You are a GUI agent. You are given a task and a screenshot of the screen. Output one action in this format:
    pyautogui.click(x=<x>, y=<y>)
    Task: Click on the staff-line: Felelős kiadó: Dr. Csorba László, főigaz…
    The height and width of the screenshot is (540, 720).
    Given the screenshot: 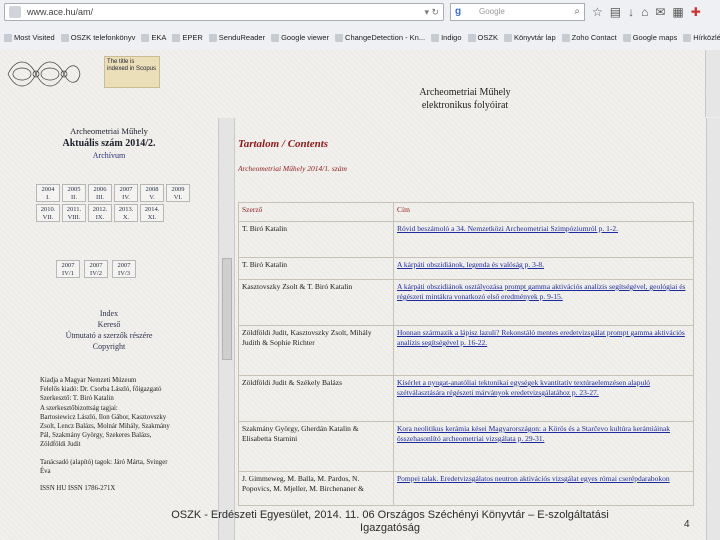 What is the action you would take?
    pyautogui.click(x=101, y=390)
    